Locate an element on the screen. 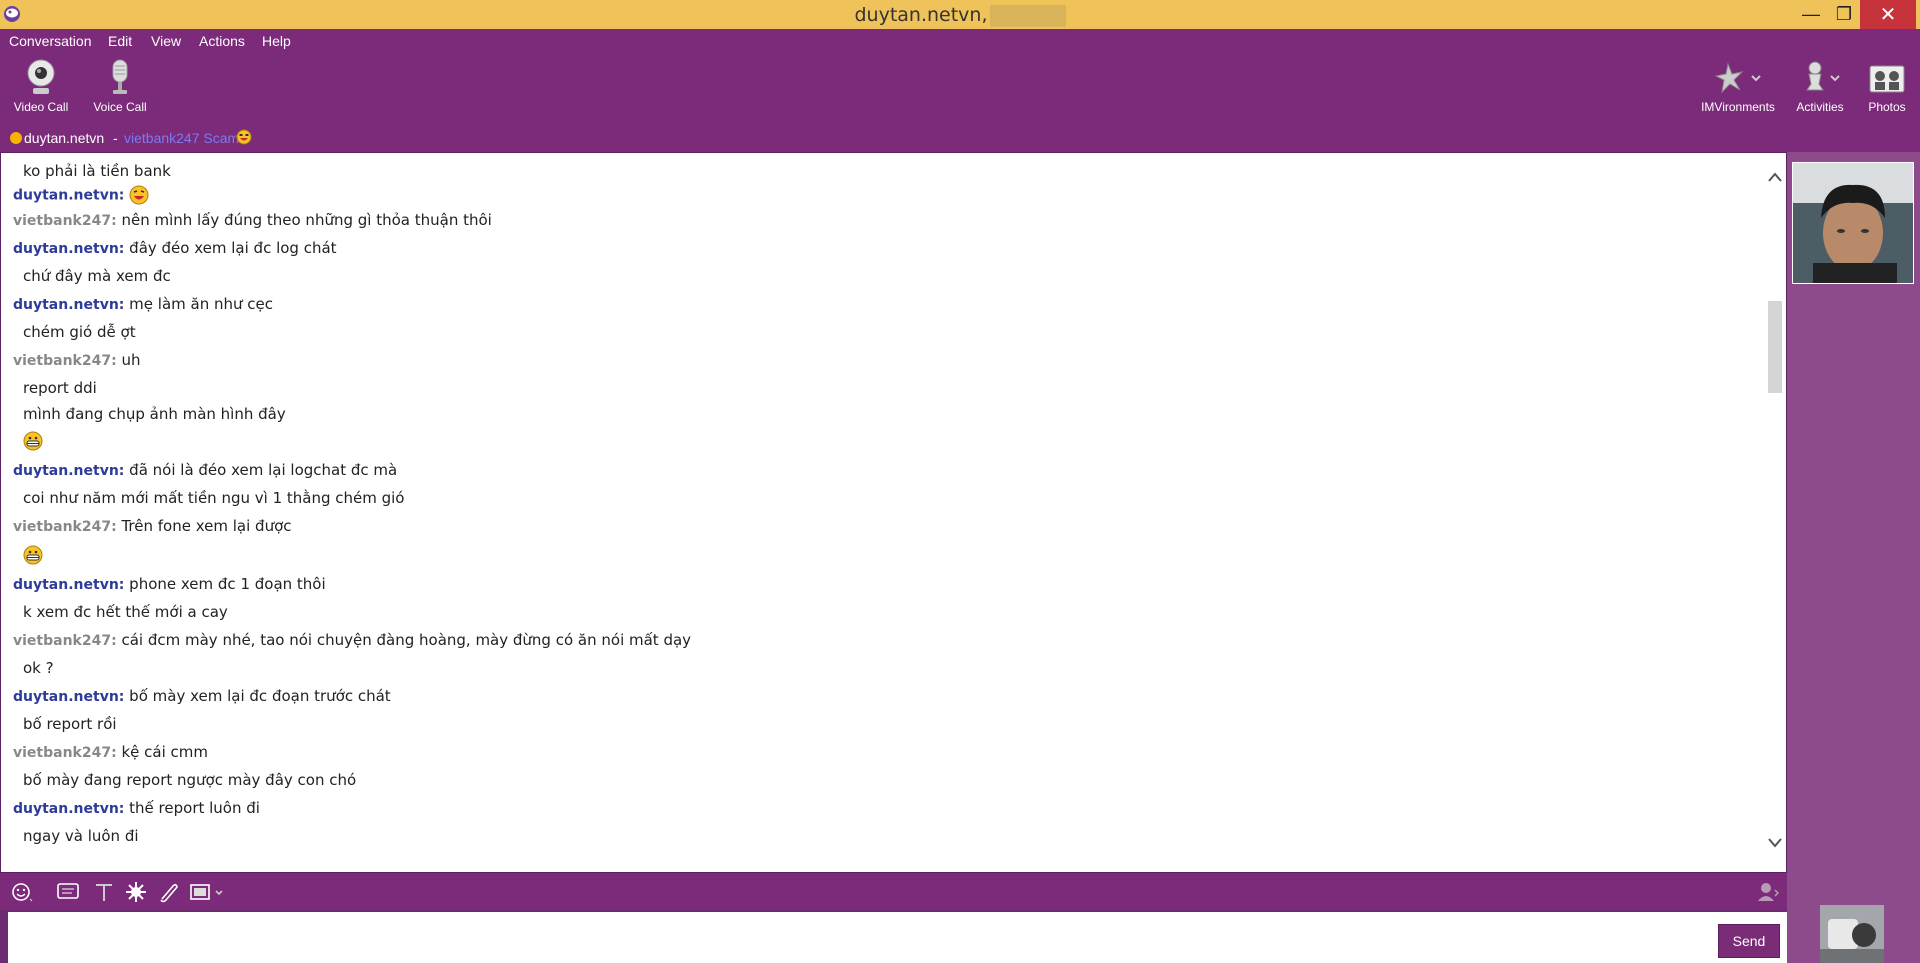 This screenshot has width=1920, height=963. video-call-label: Video Call is located at coordinates (41, 107).